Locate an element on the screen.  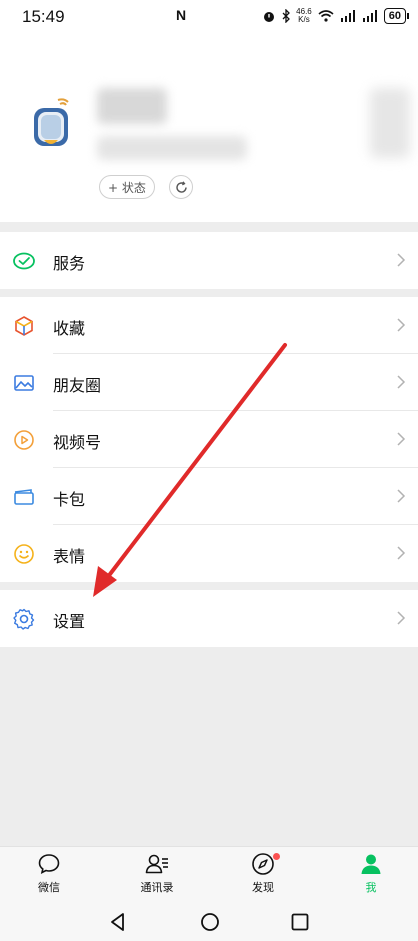
menu-item-cards: 卡包 is located at coordinates (209, 496).